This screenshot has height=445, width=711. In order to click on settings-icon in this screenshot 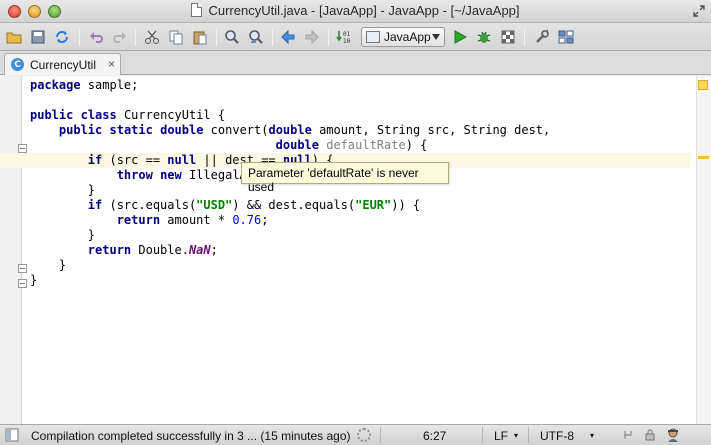, I will do `click(542, 37)`.